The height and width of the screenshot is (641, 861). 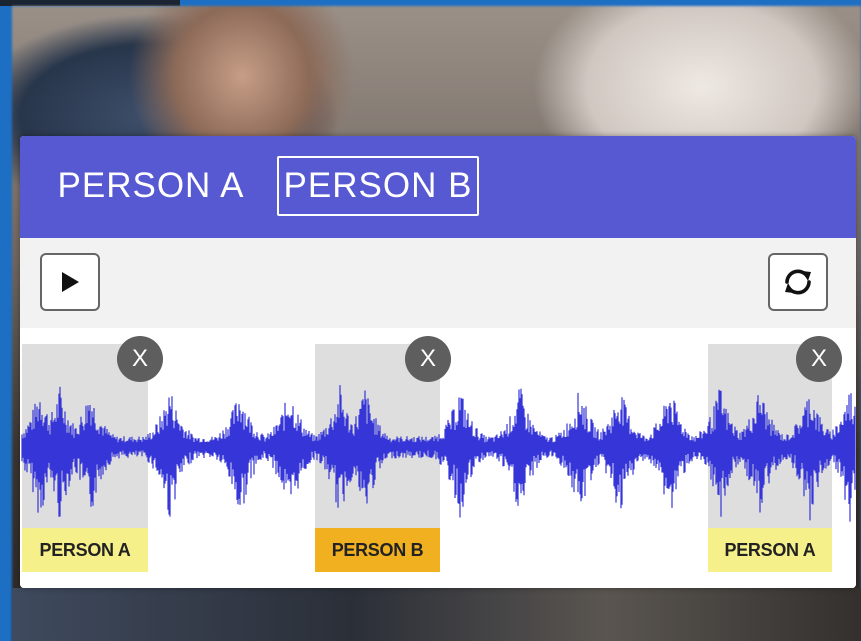 I want to click on play-button, so click(x=70, y=282).